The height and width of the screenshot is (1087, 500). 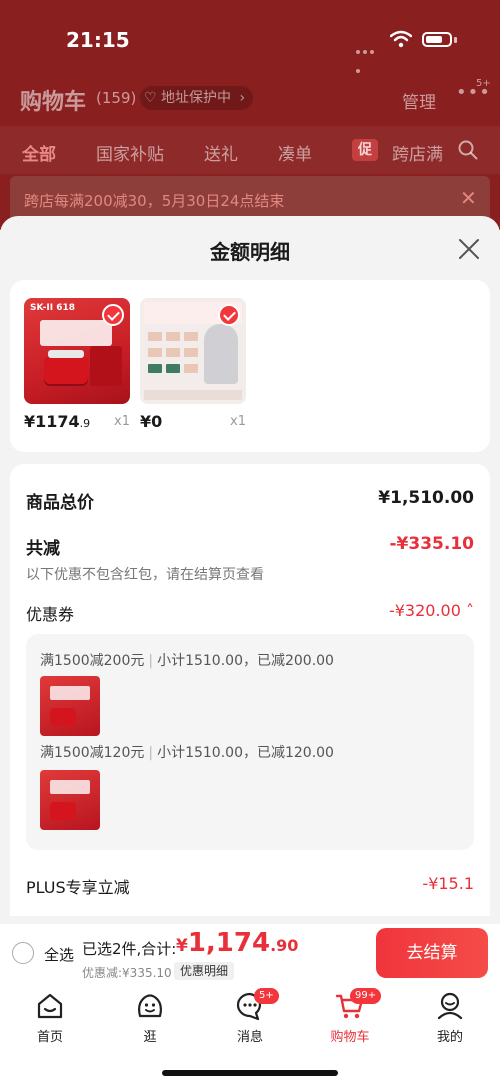 What do you see at coordinates (250, 252) in the screenshot?
I see `sheet-title: 金额明细` at bounding box center [250, 252].